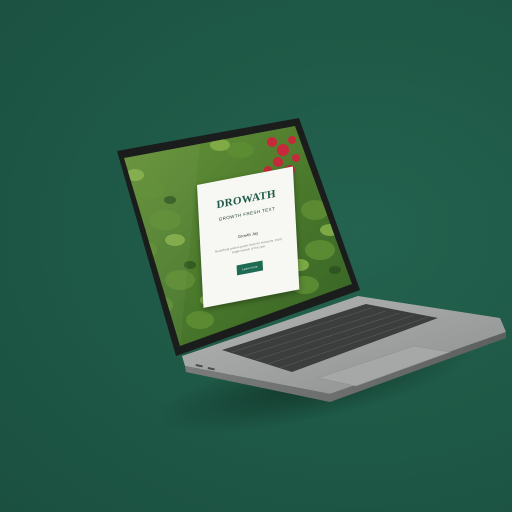 The image size is (512, 512). What do you see at coordinates (250, 268) in the screenshot?
I see `cta-button: Learn more` at bounding box center [250, 268].